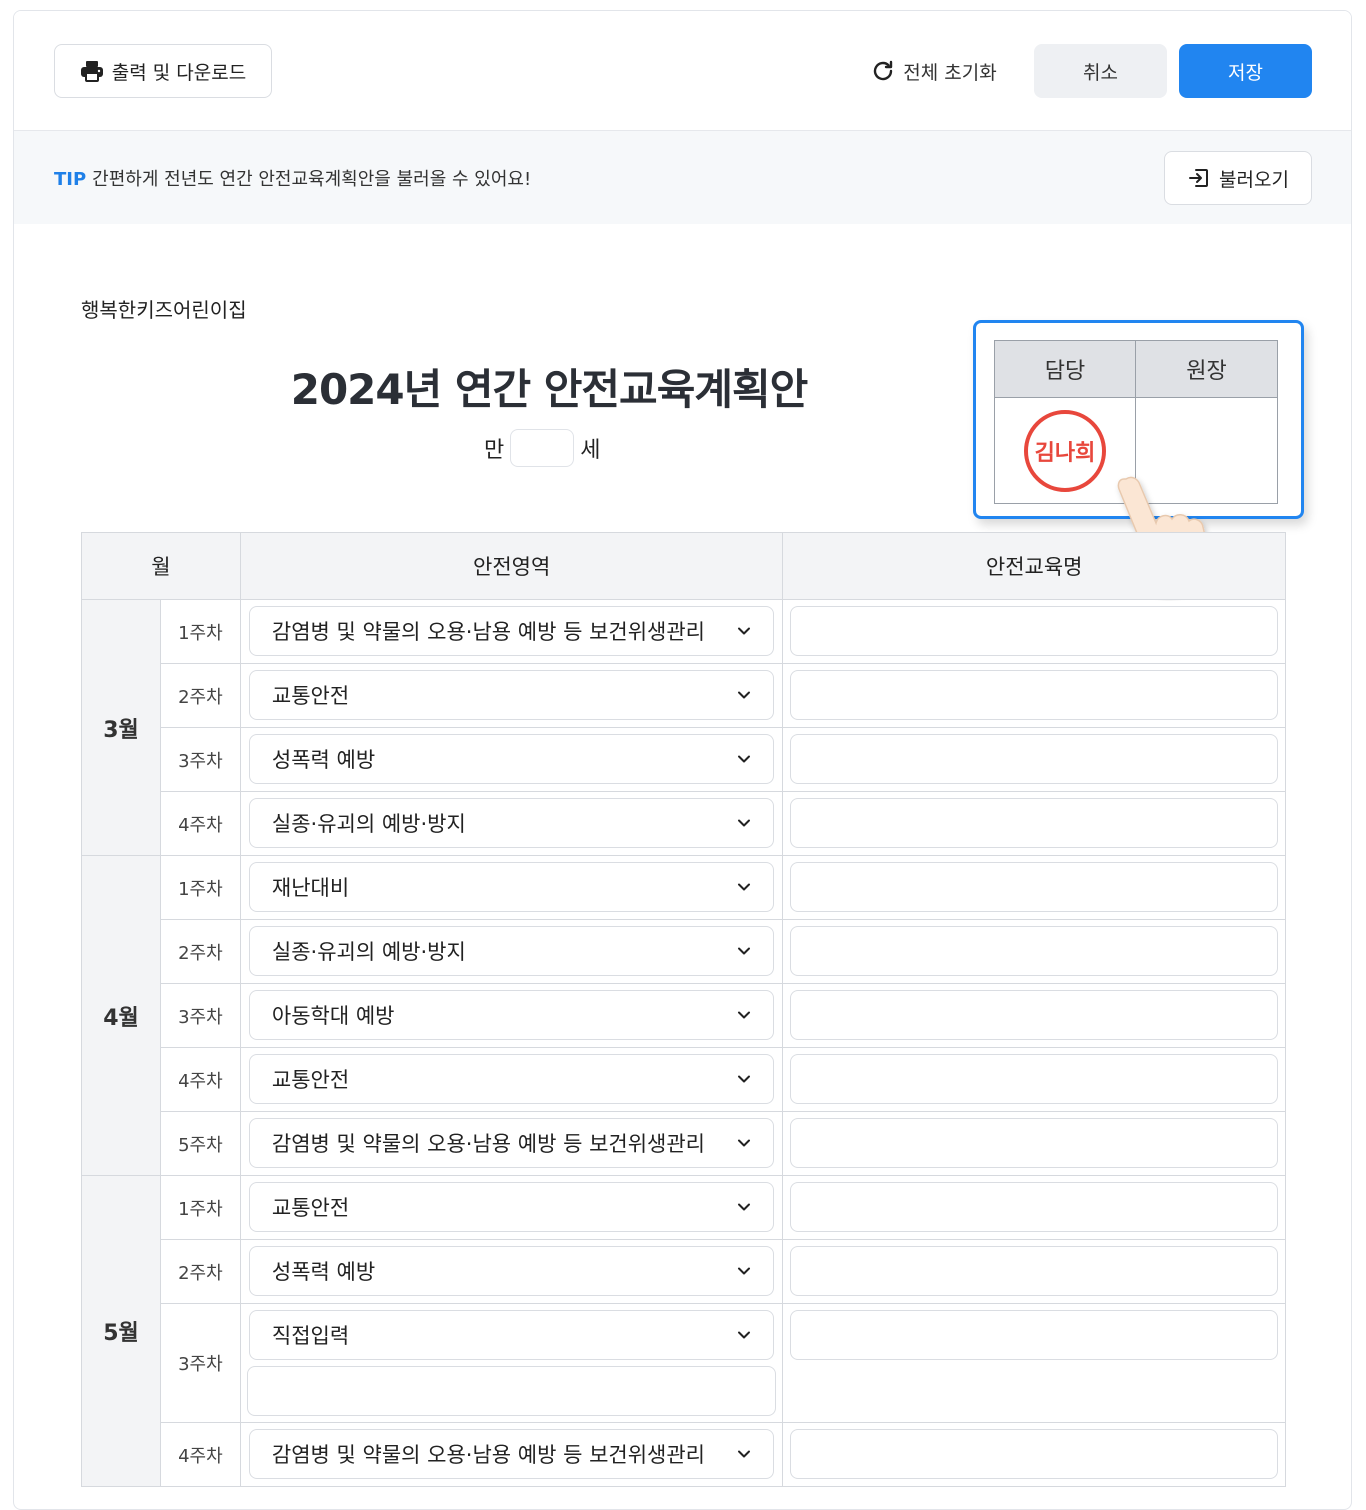  I want to click on age-prefix: 만, so click(494, 450).